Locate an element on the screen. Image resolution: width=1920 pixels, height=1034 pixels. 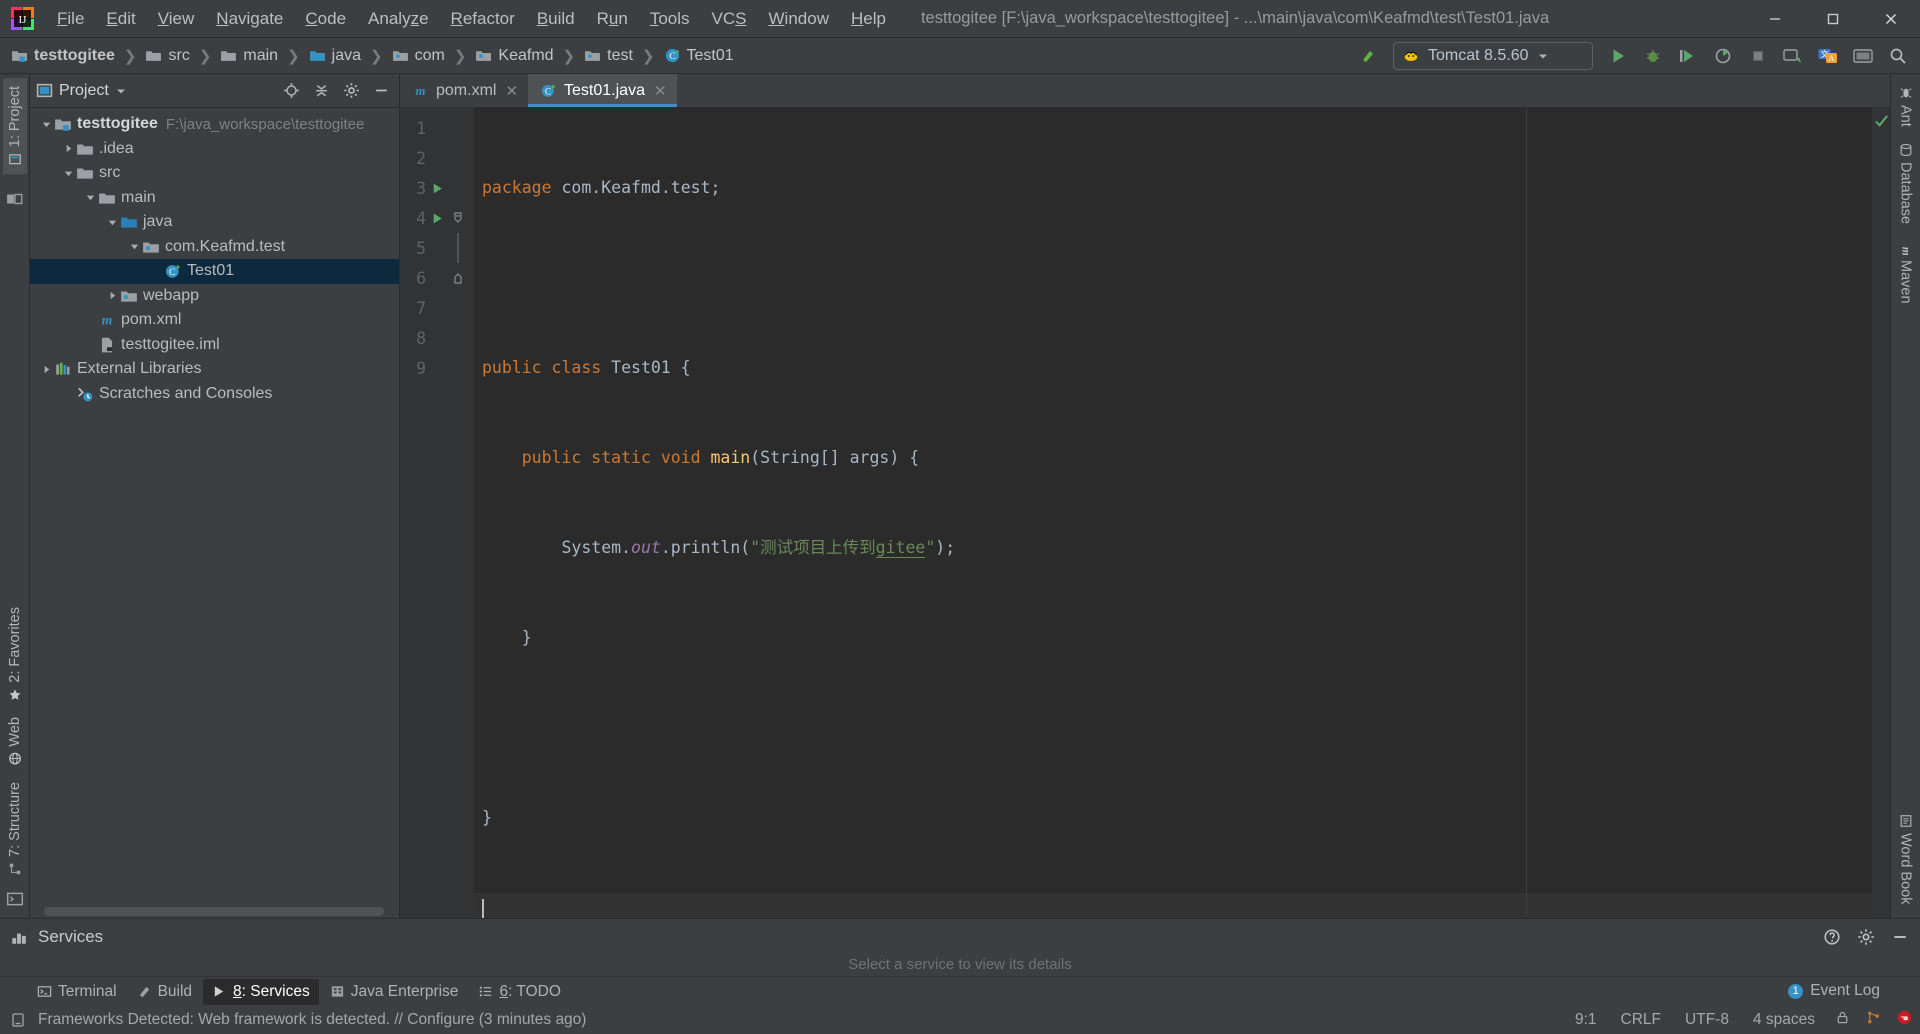
sidebar-item-project: 1: Project is located at coordinates (14, 126).